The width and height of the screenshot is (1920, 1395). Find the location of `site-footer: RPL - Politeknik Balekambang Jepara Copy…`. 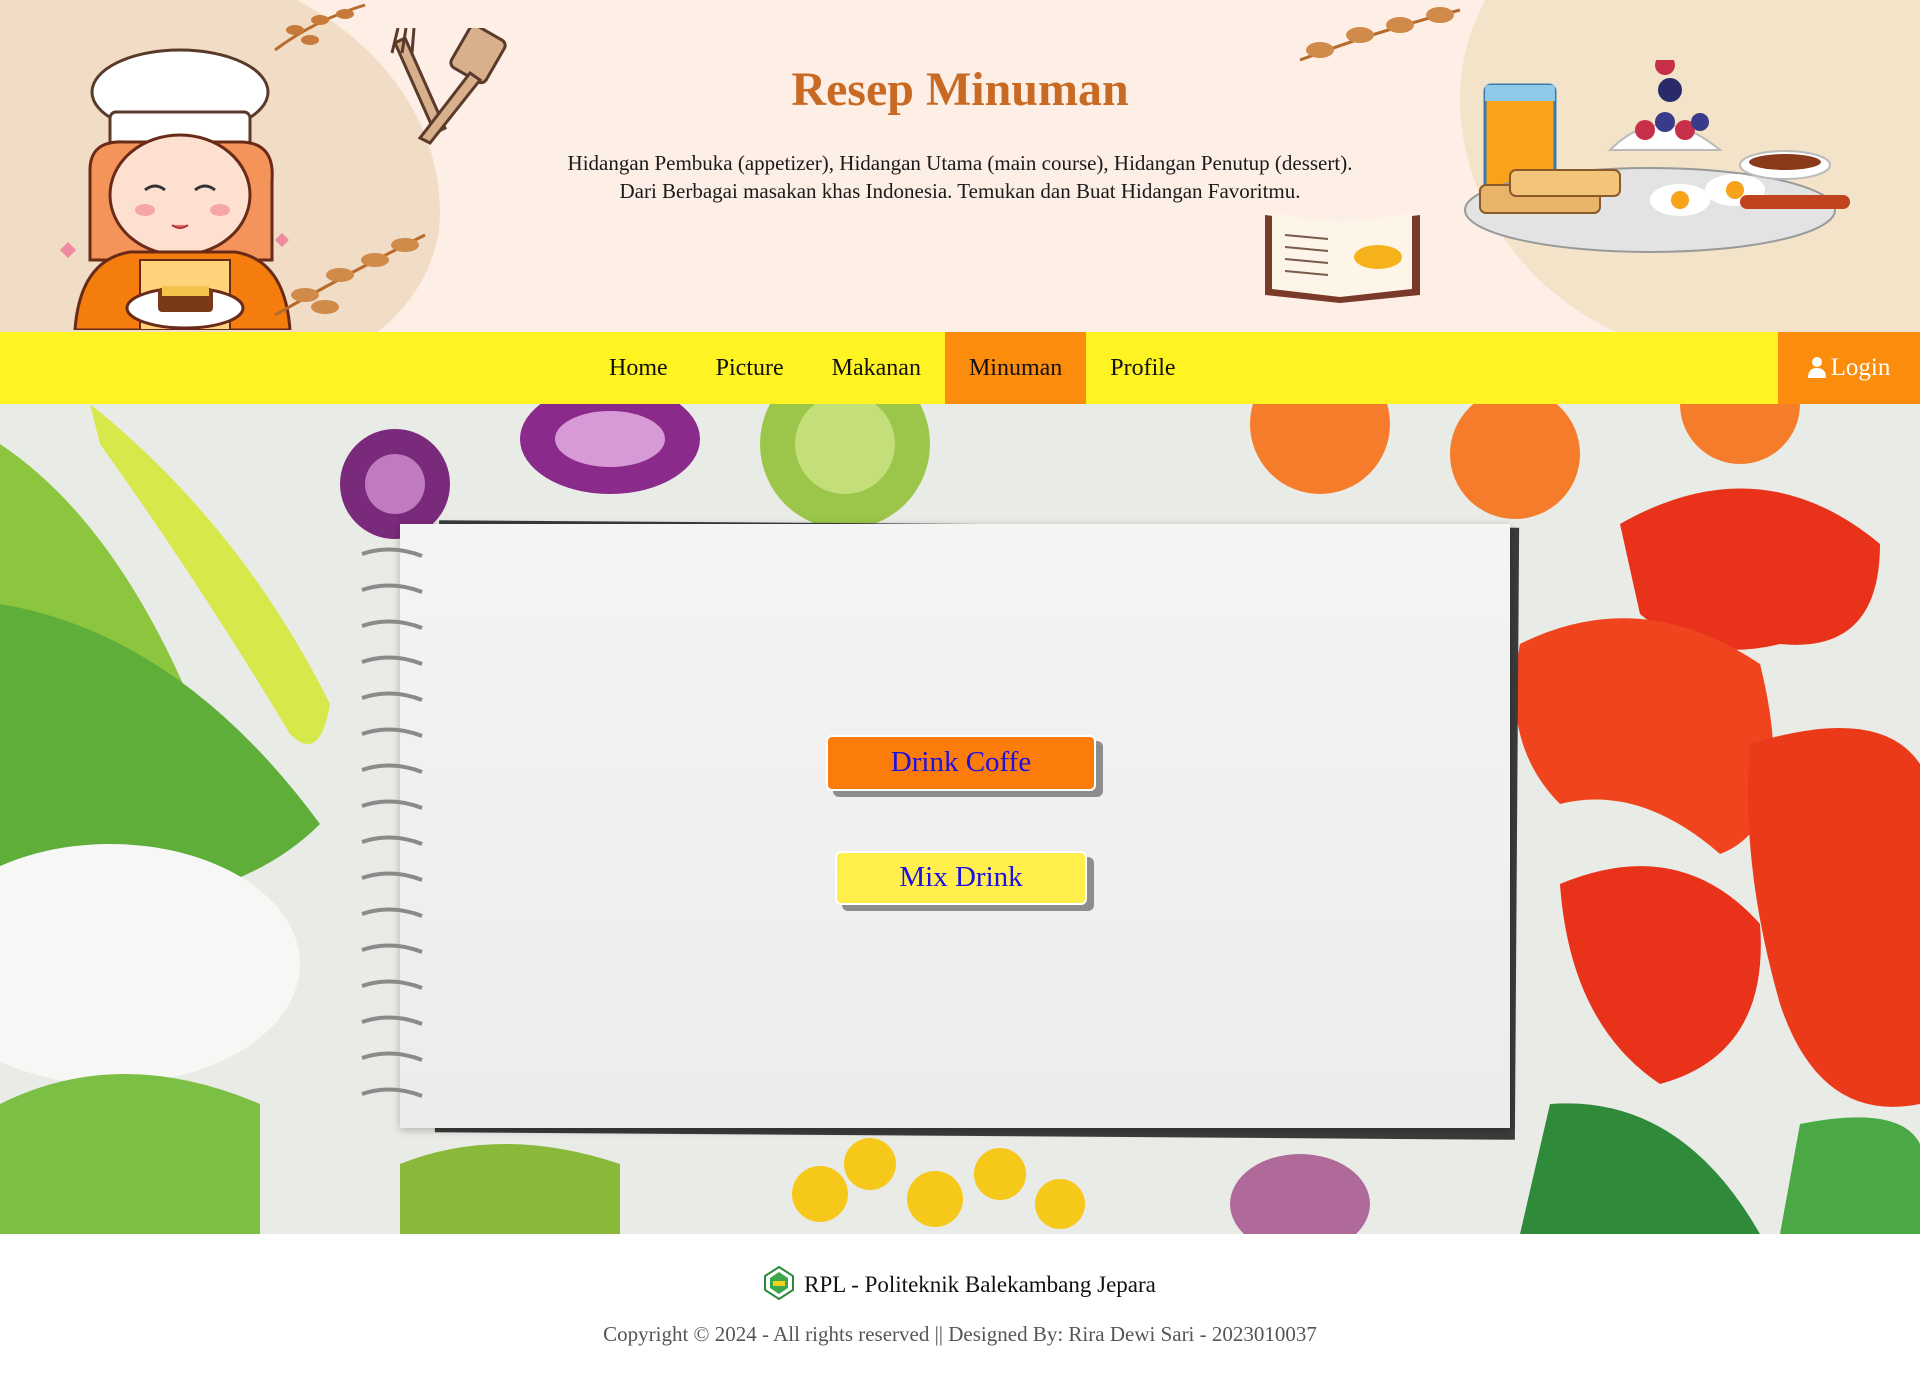

site-footer: RPL - Politeknik Balekambang Jepara Copy… is located at coordinates (960, 1314).